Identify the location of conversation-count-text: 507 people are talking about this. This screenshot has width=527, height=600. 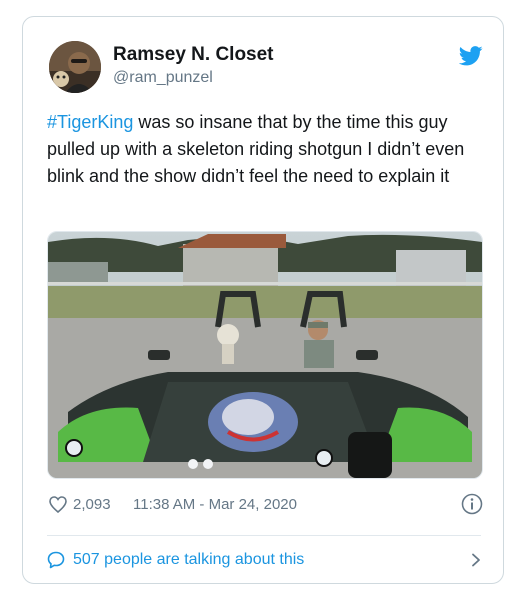
(188, 560).